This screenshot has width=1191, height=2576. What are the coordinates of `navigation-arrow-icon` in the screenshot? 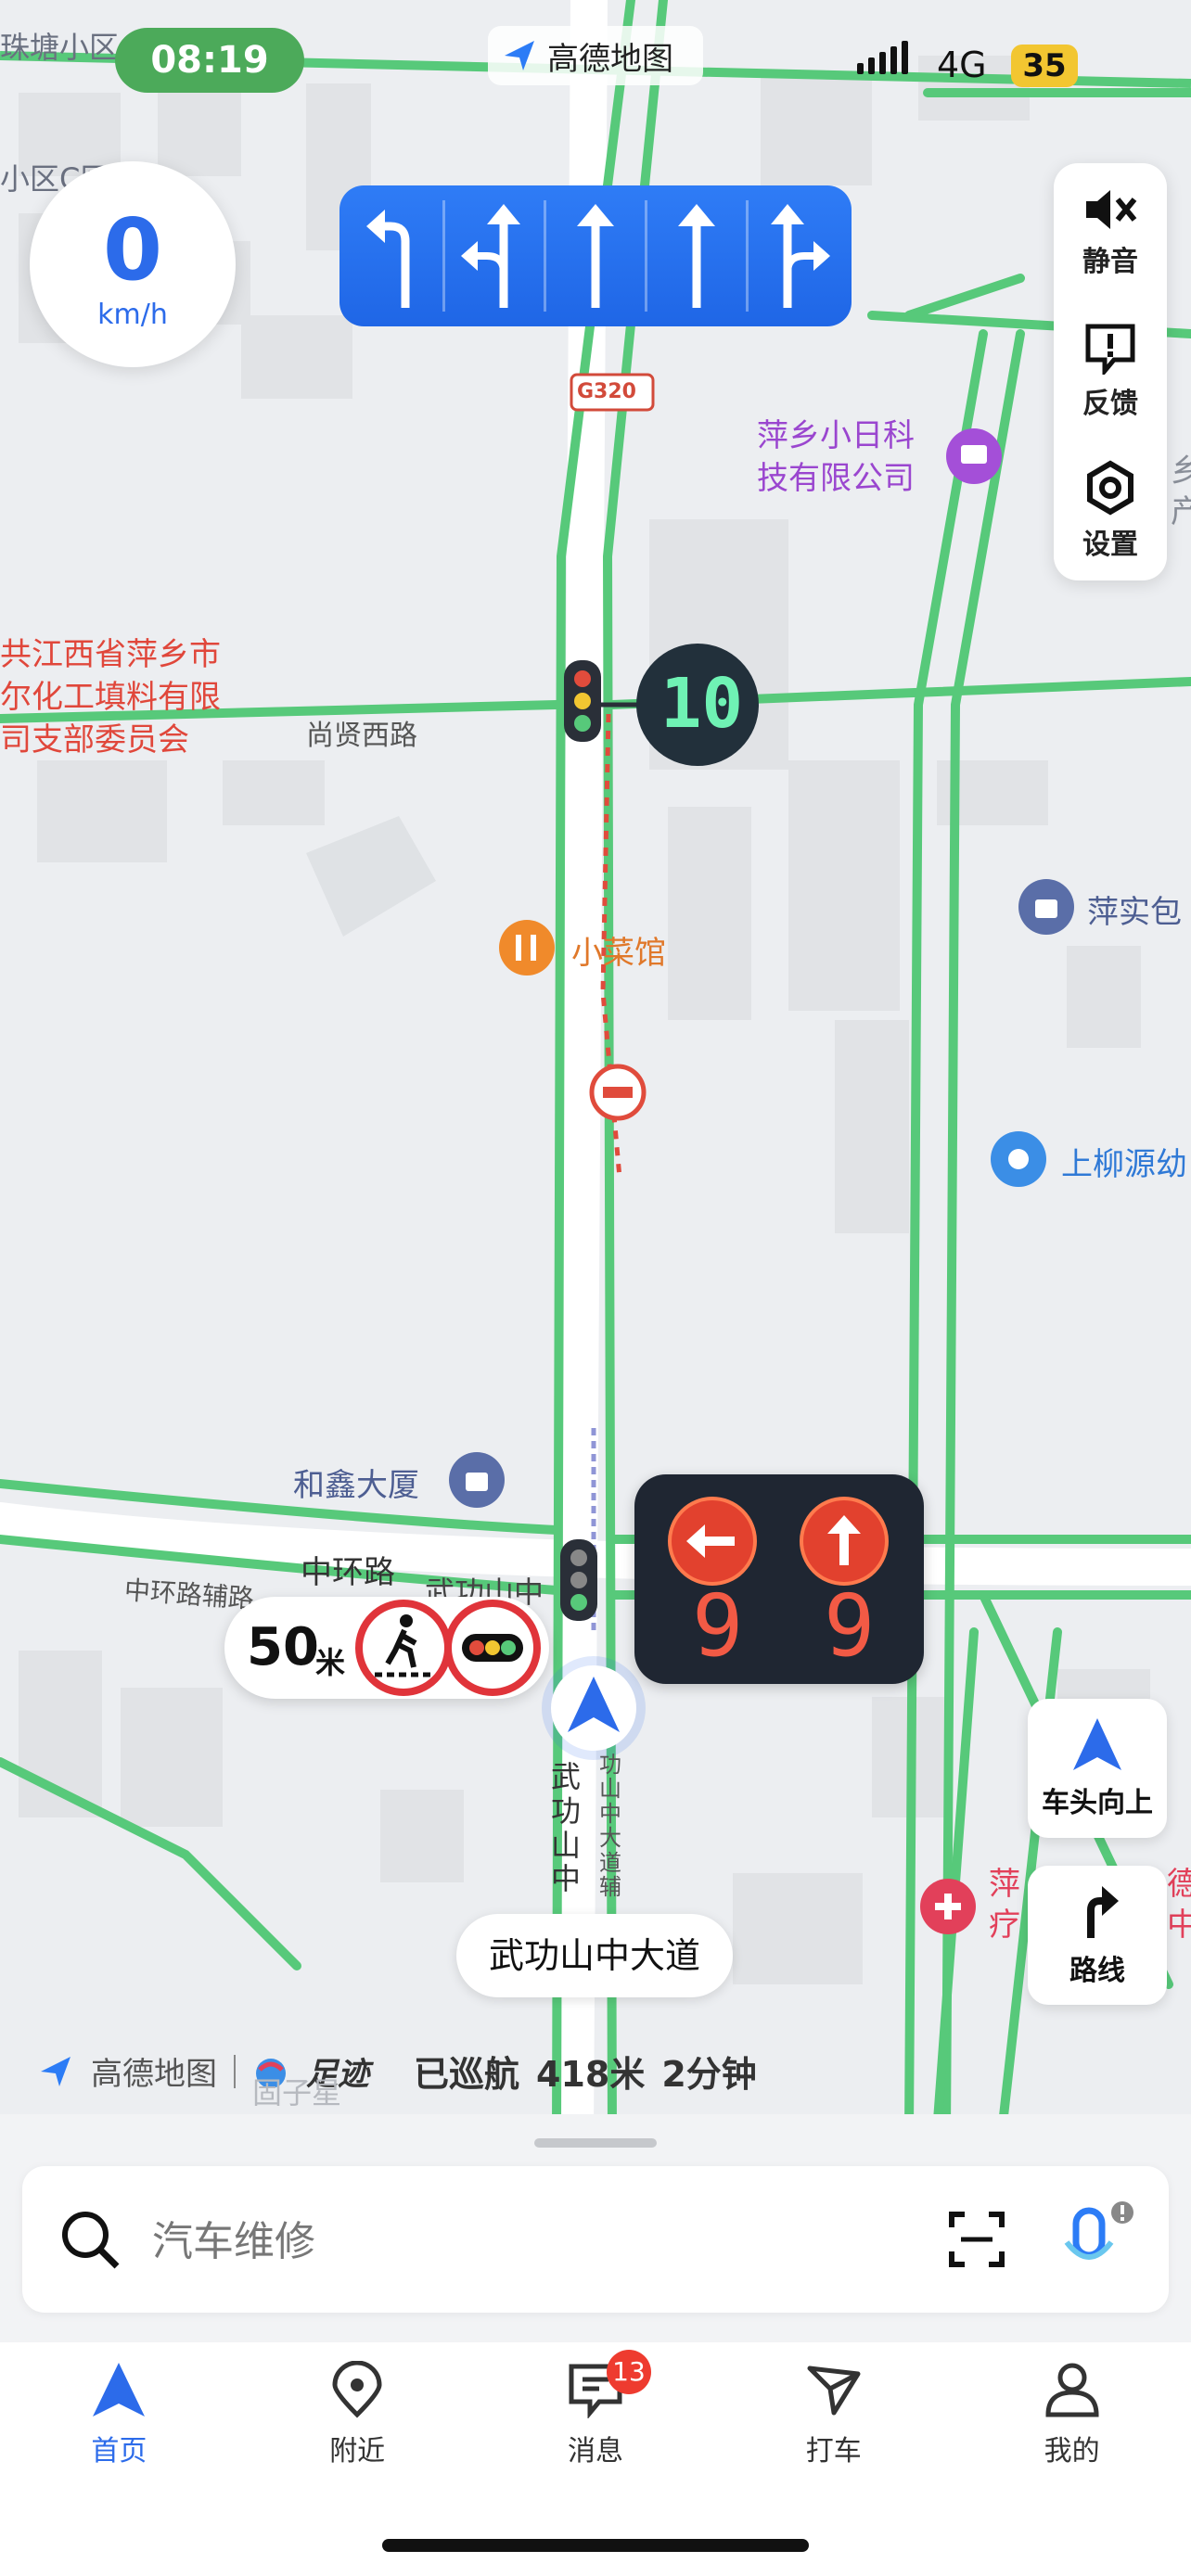 It's located at (120, 2390).